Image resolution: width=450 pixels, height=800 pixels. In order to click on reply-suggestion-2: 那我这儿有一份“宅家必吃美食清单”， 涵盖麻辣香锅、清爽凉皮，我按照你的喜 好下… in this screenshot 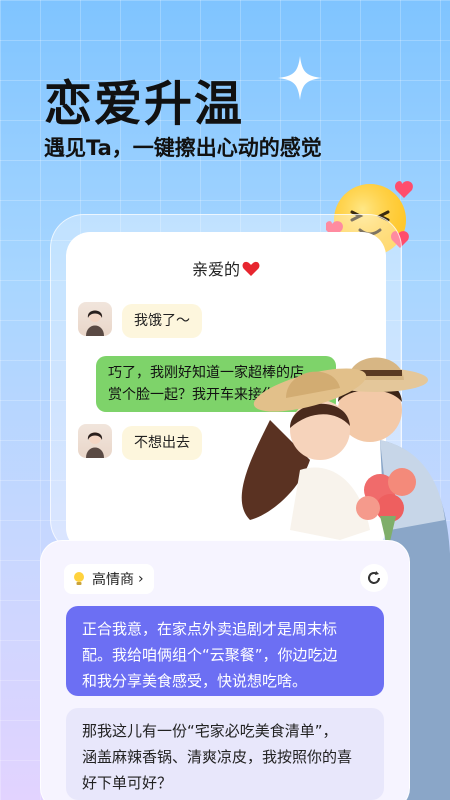, I will do `click(225, 754)`.